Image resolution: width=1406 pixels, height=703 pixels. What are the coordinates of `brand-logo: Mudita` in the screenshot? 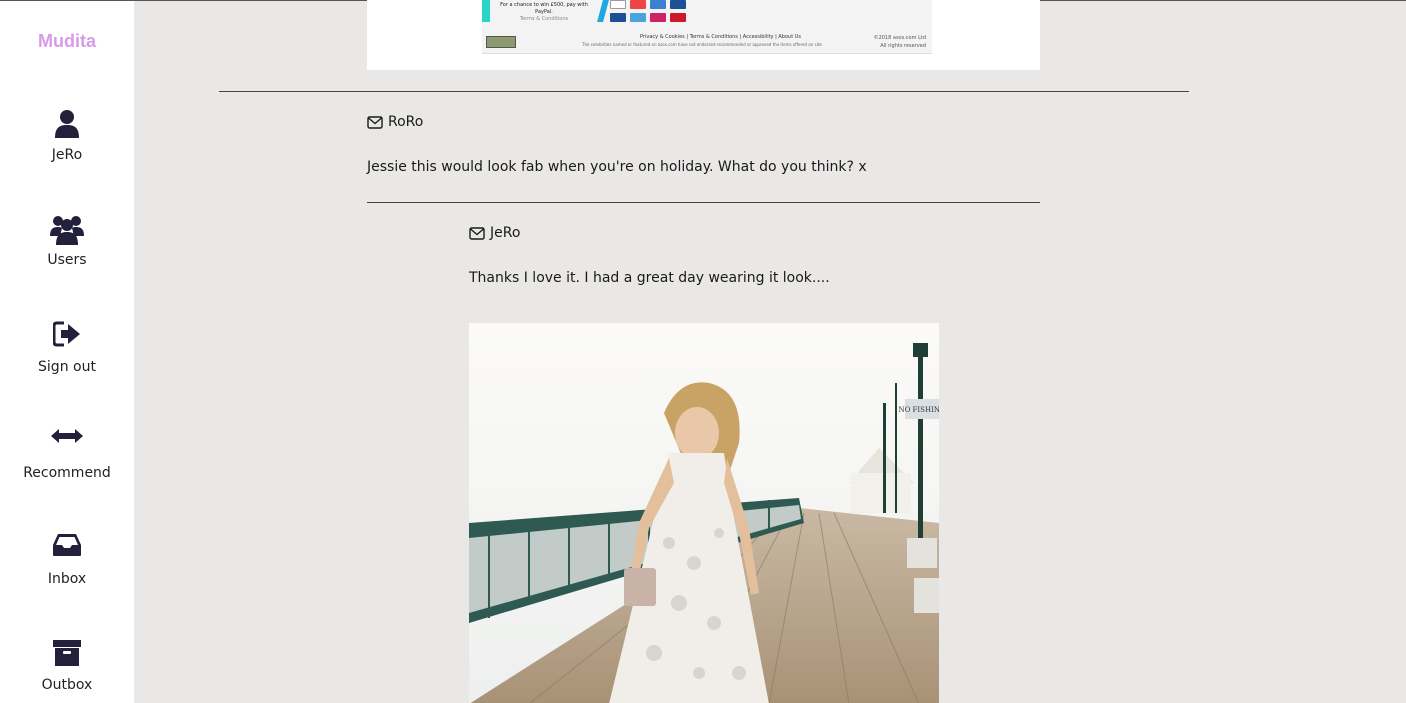 It's located at (67, 41).